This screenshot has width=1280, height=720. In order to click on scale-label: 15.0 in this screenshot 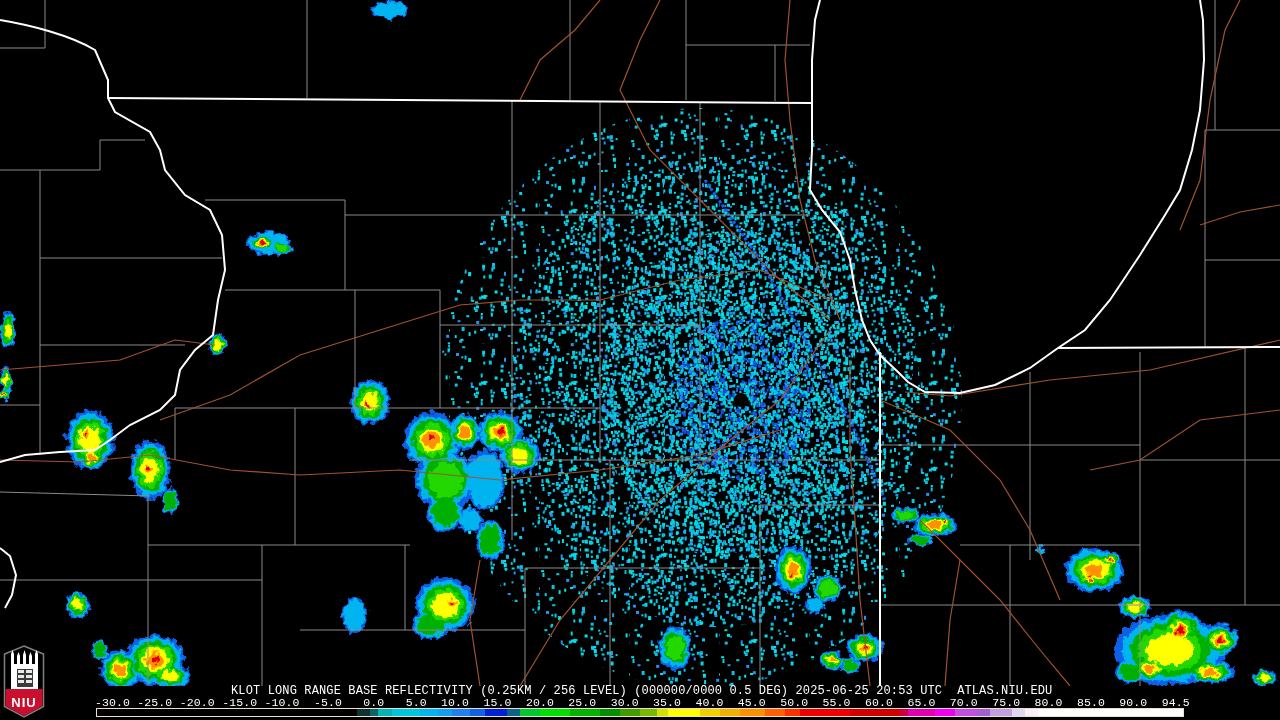, I will do `click(497, 702)`.